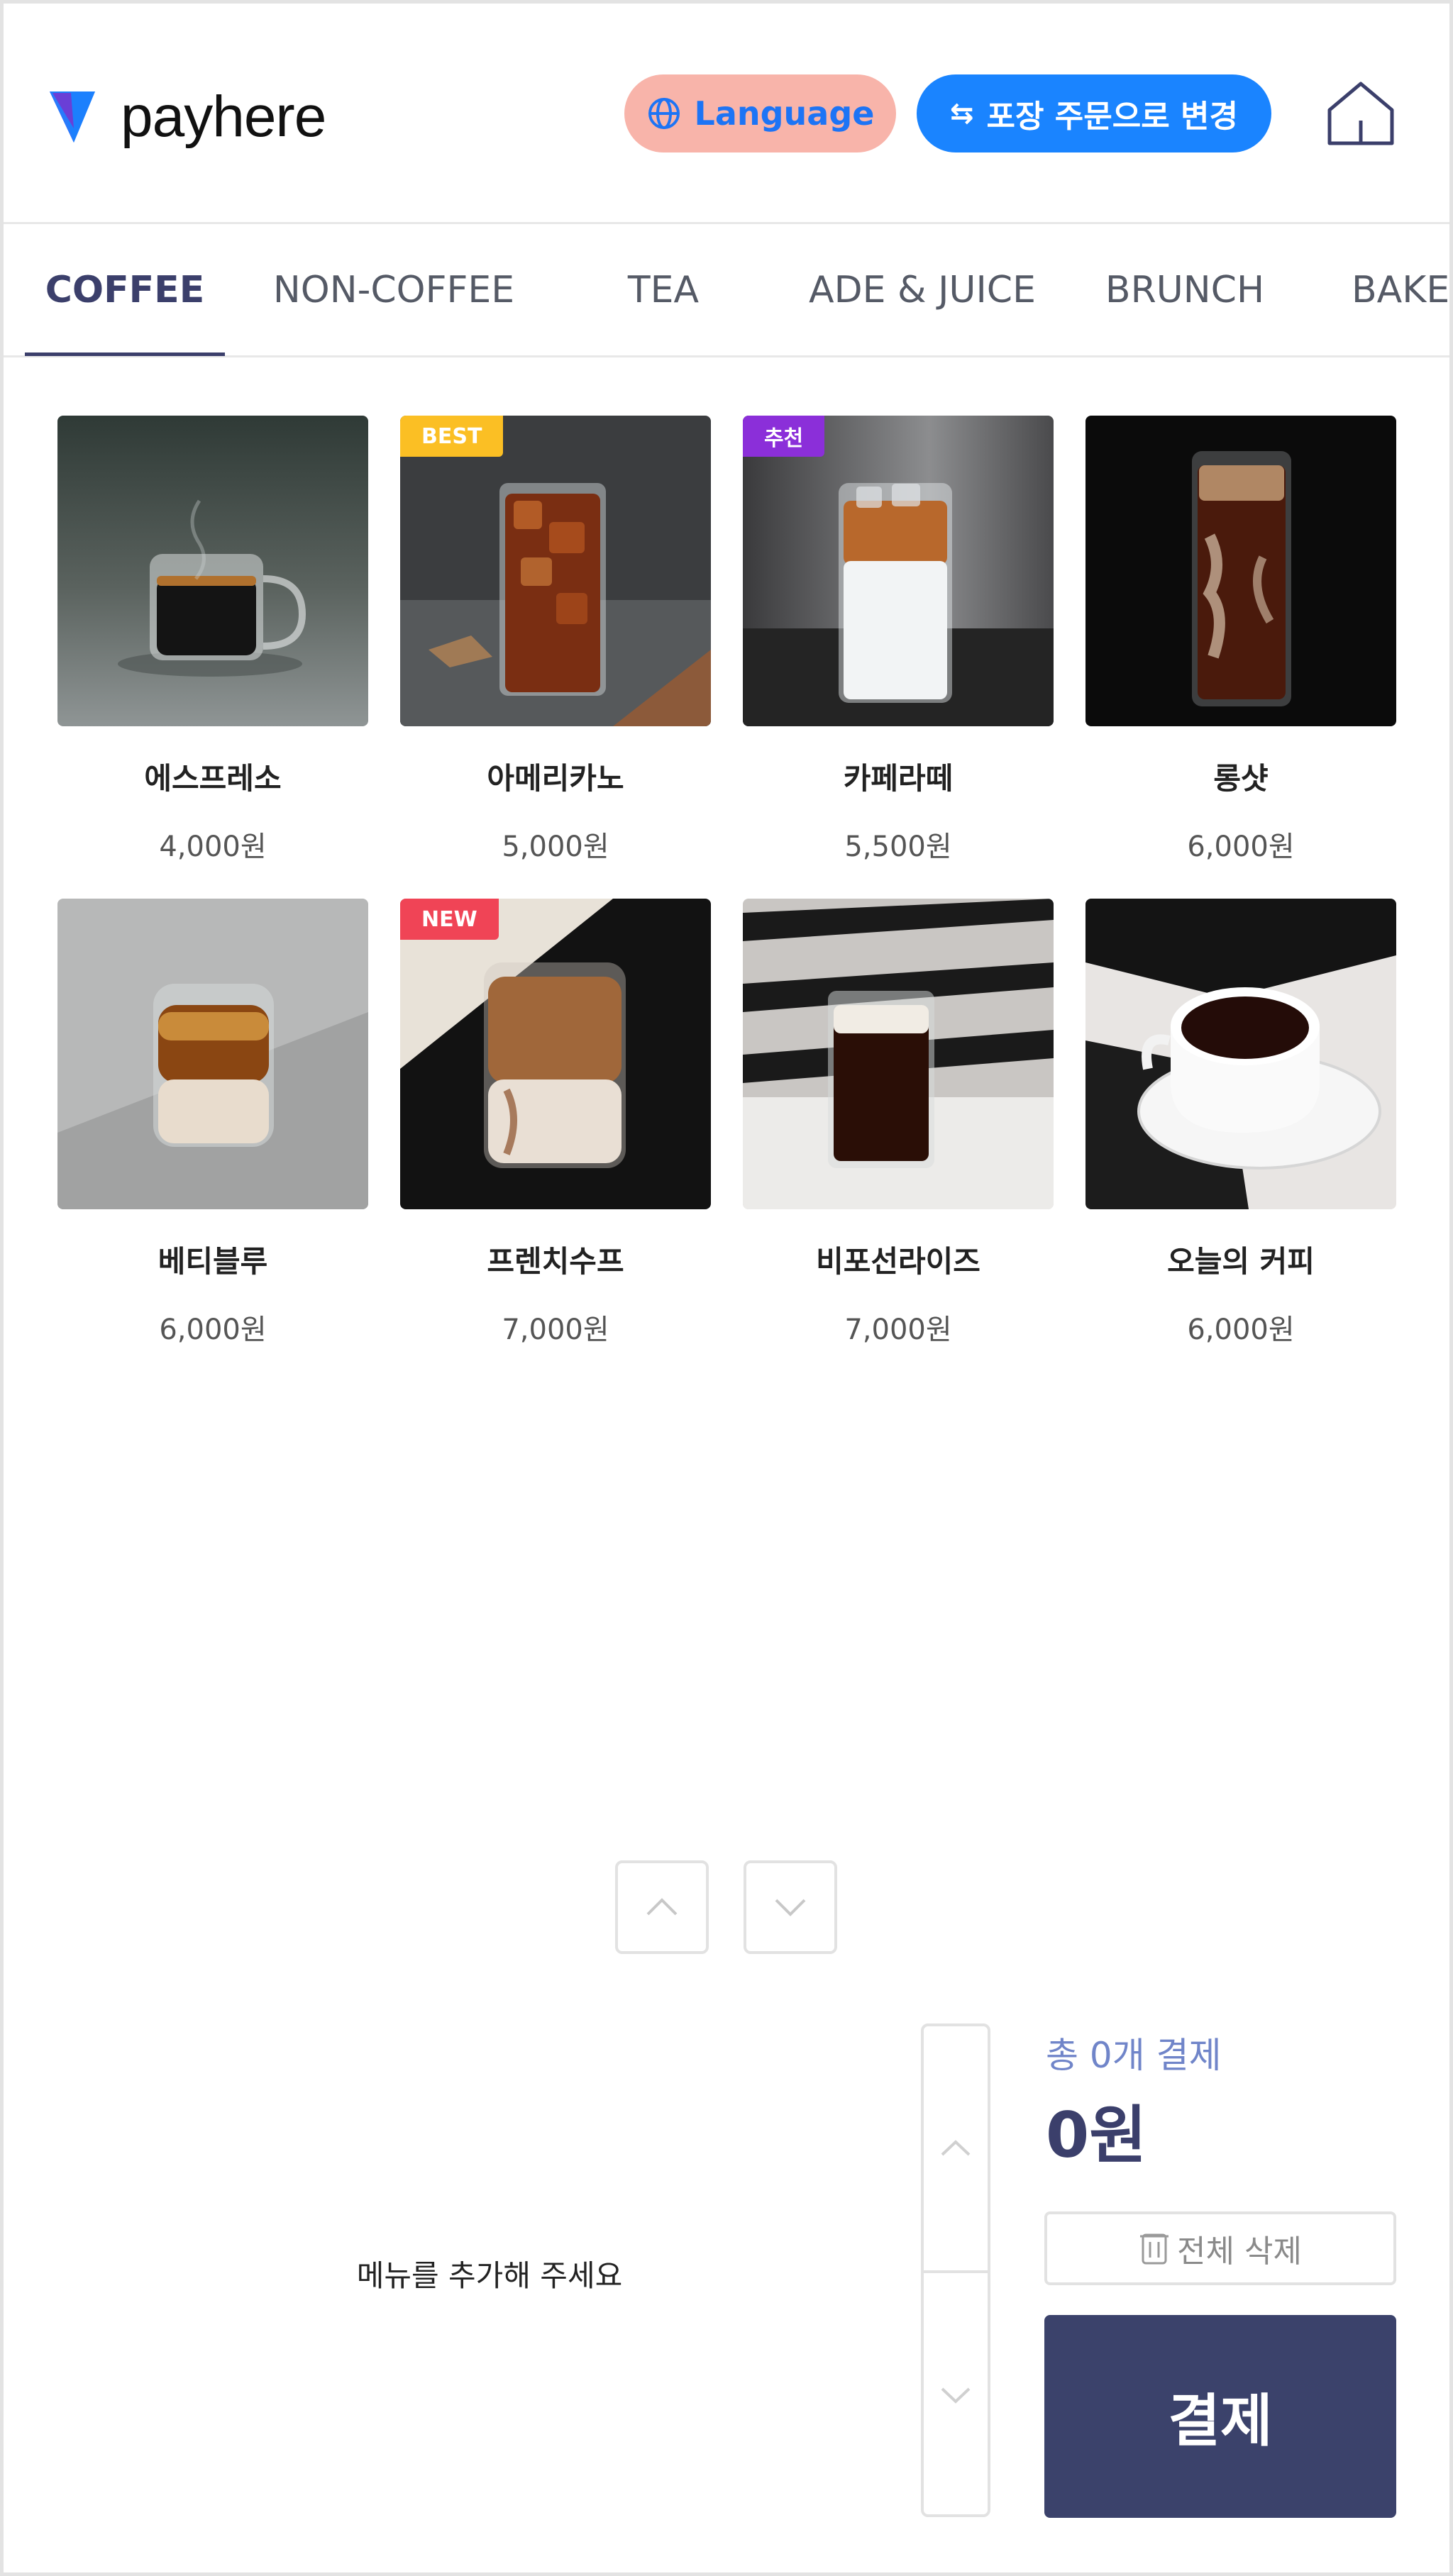 The height and width of the screenshot is (2576, 1453). What do you see at coordinates (555, 778) in the screenshot?
I see `menu-item-name: 아메리카노` at bounding box center [555, 778].